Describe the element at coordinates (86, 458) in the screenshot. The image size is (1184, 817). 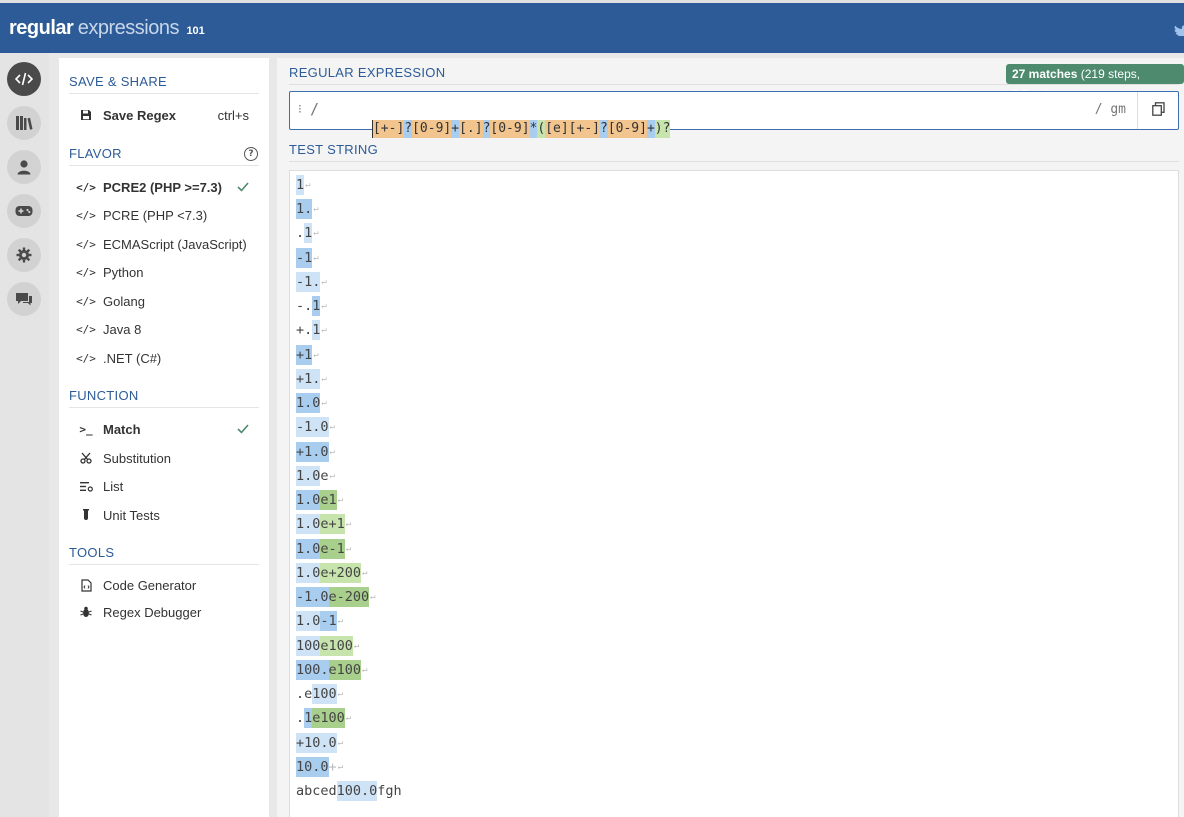
I see `scissors-icon` at that location.